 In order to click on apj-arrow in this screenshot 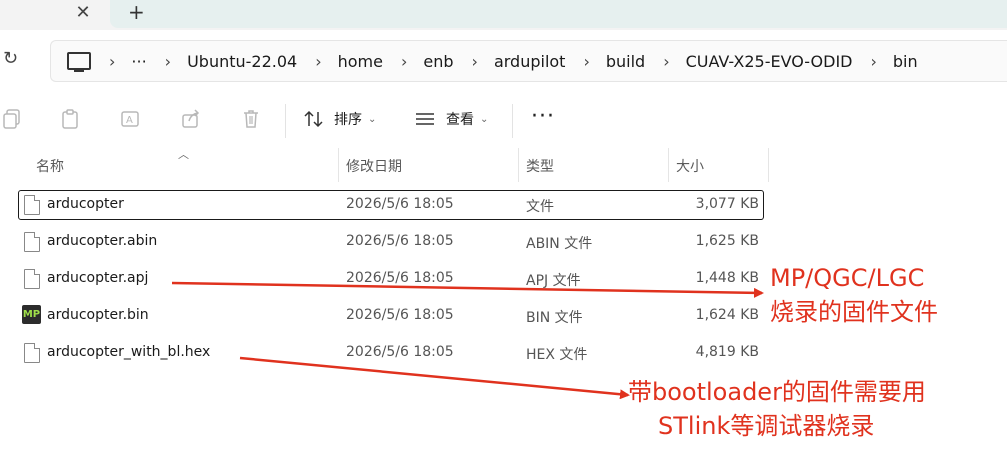, I will do `click(467, 289)`.